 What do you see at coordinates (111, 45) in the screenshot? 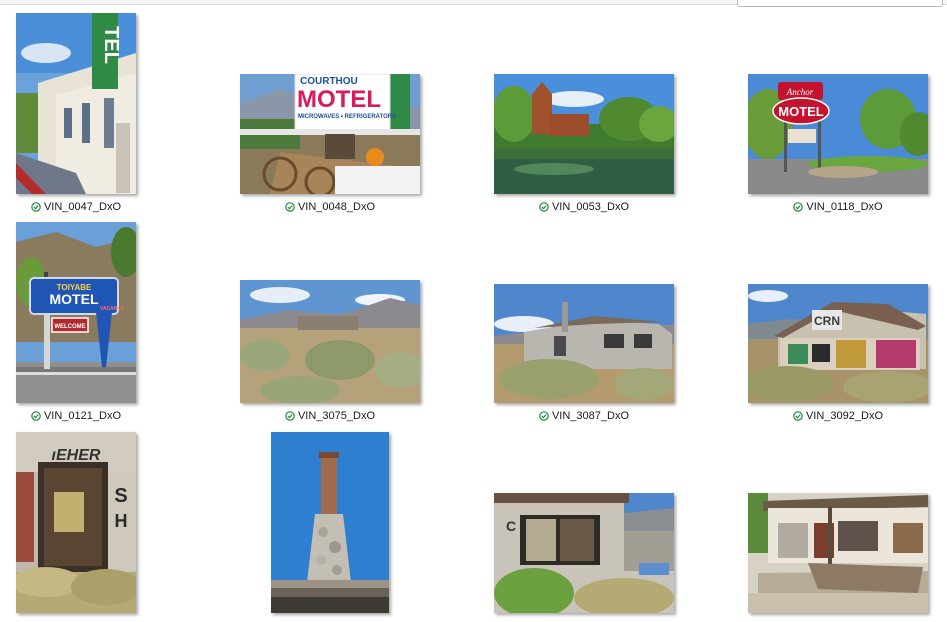
I see `sign-text: TEL` at bounding box center [111, 45].